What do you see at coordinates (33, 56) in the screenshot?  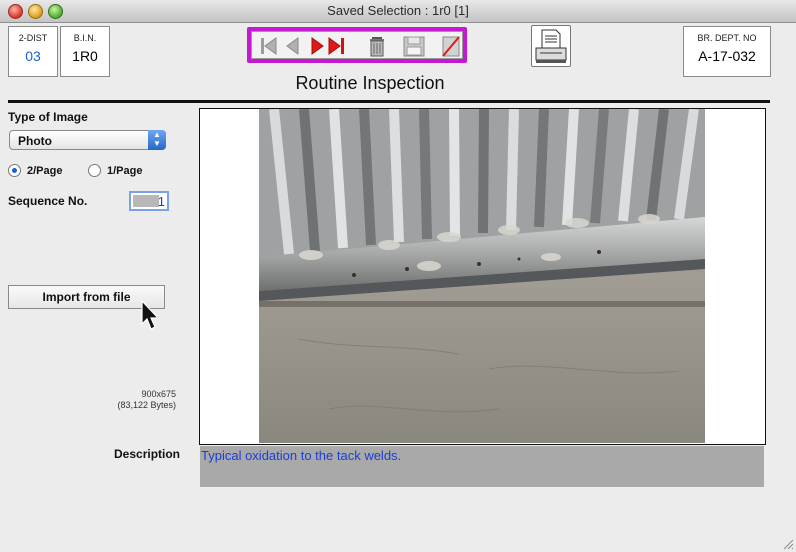 I see `district-value: 03` at bounding box center [33, 56].